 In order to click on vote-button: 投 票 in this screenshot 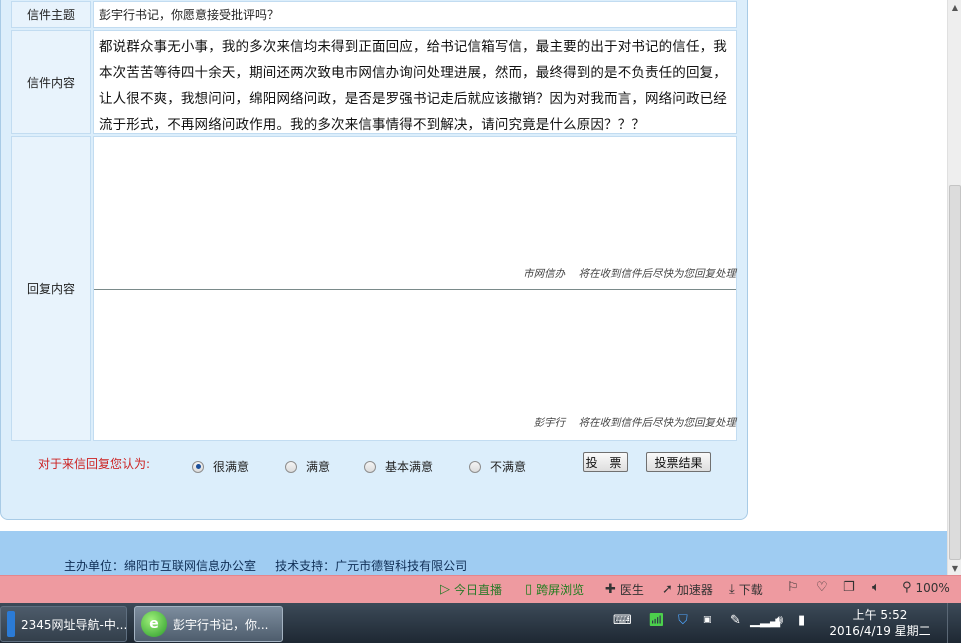, I will do `click(605, 462)`.